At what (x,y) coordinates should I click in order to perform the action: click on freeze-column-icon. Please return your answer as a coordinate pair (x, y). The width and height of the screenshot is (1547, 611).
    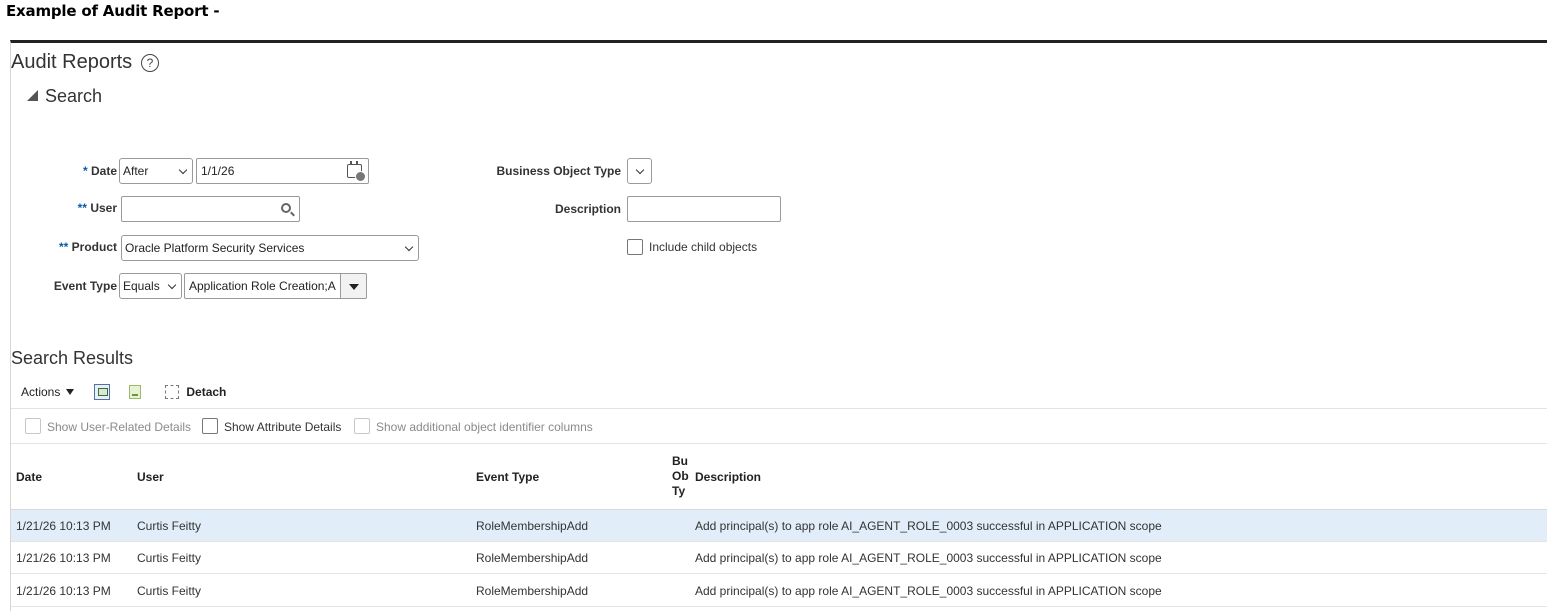
    Looking at the image, I should click on (135, 392).